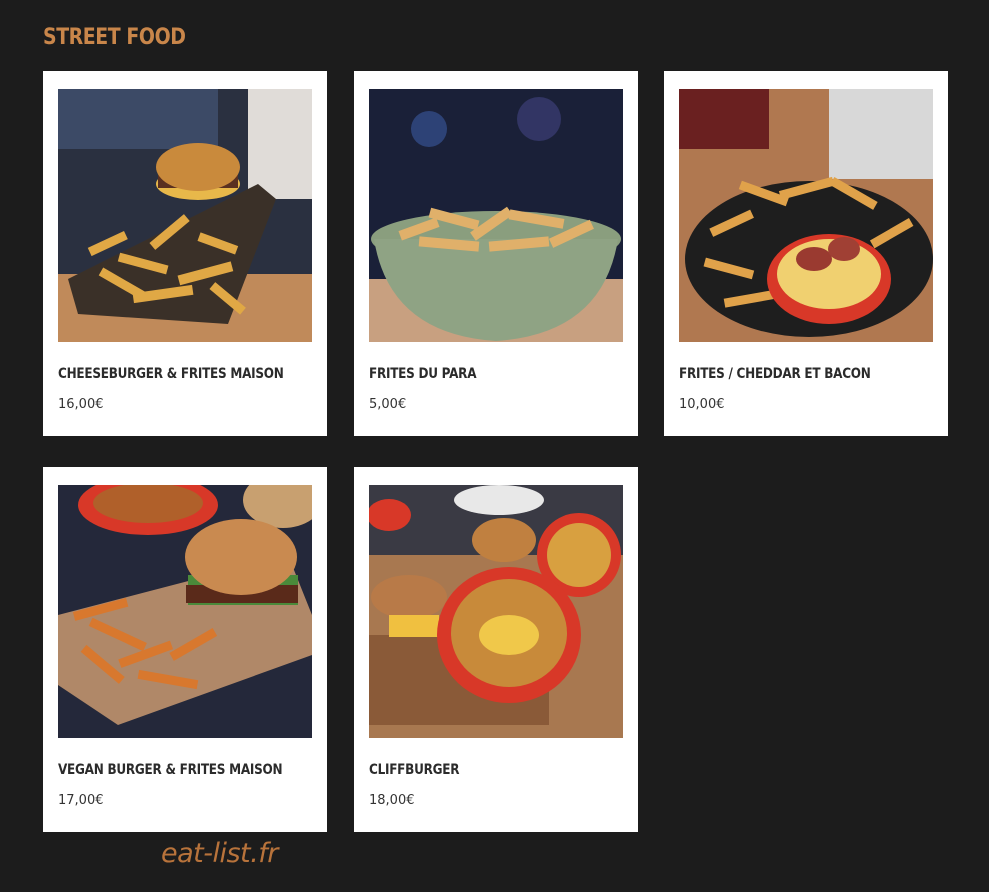  What do you see at coordinates (114, 37) in the screenshot?
I see `section-title: STREET FOOD` at bounding box center [114, 37].